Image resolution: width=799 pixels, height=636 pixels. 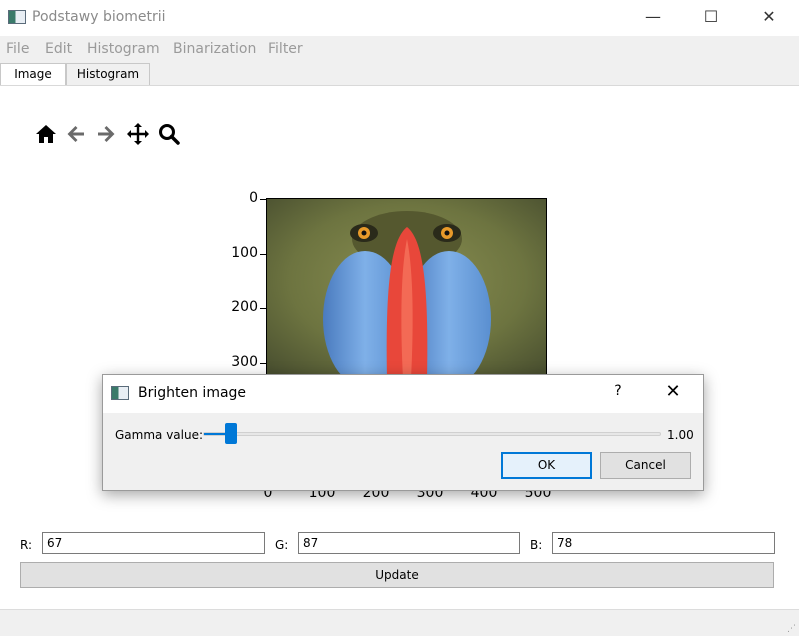 What do you see at coordinates (285, 49) in the screenshot?
I see `menu-filter: Filter` at bounding box center [285, 49].